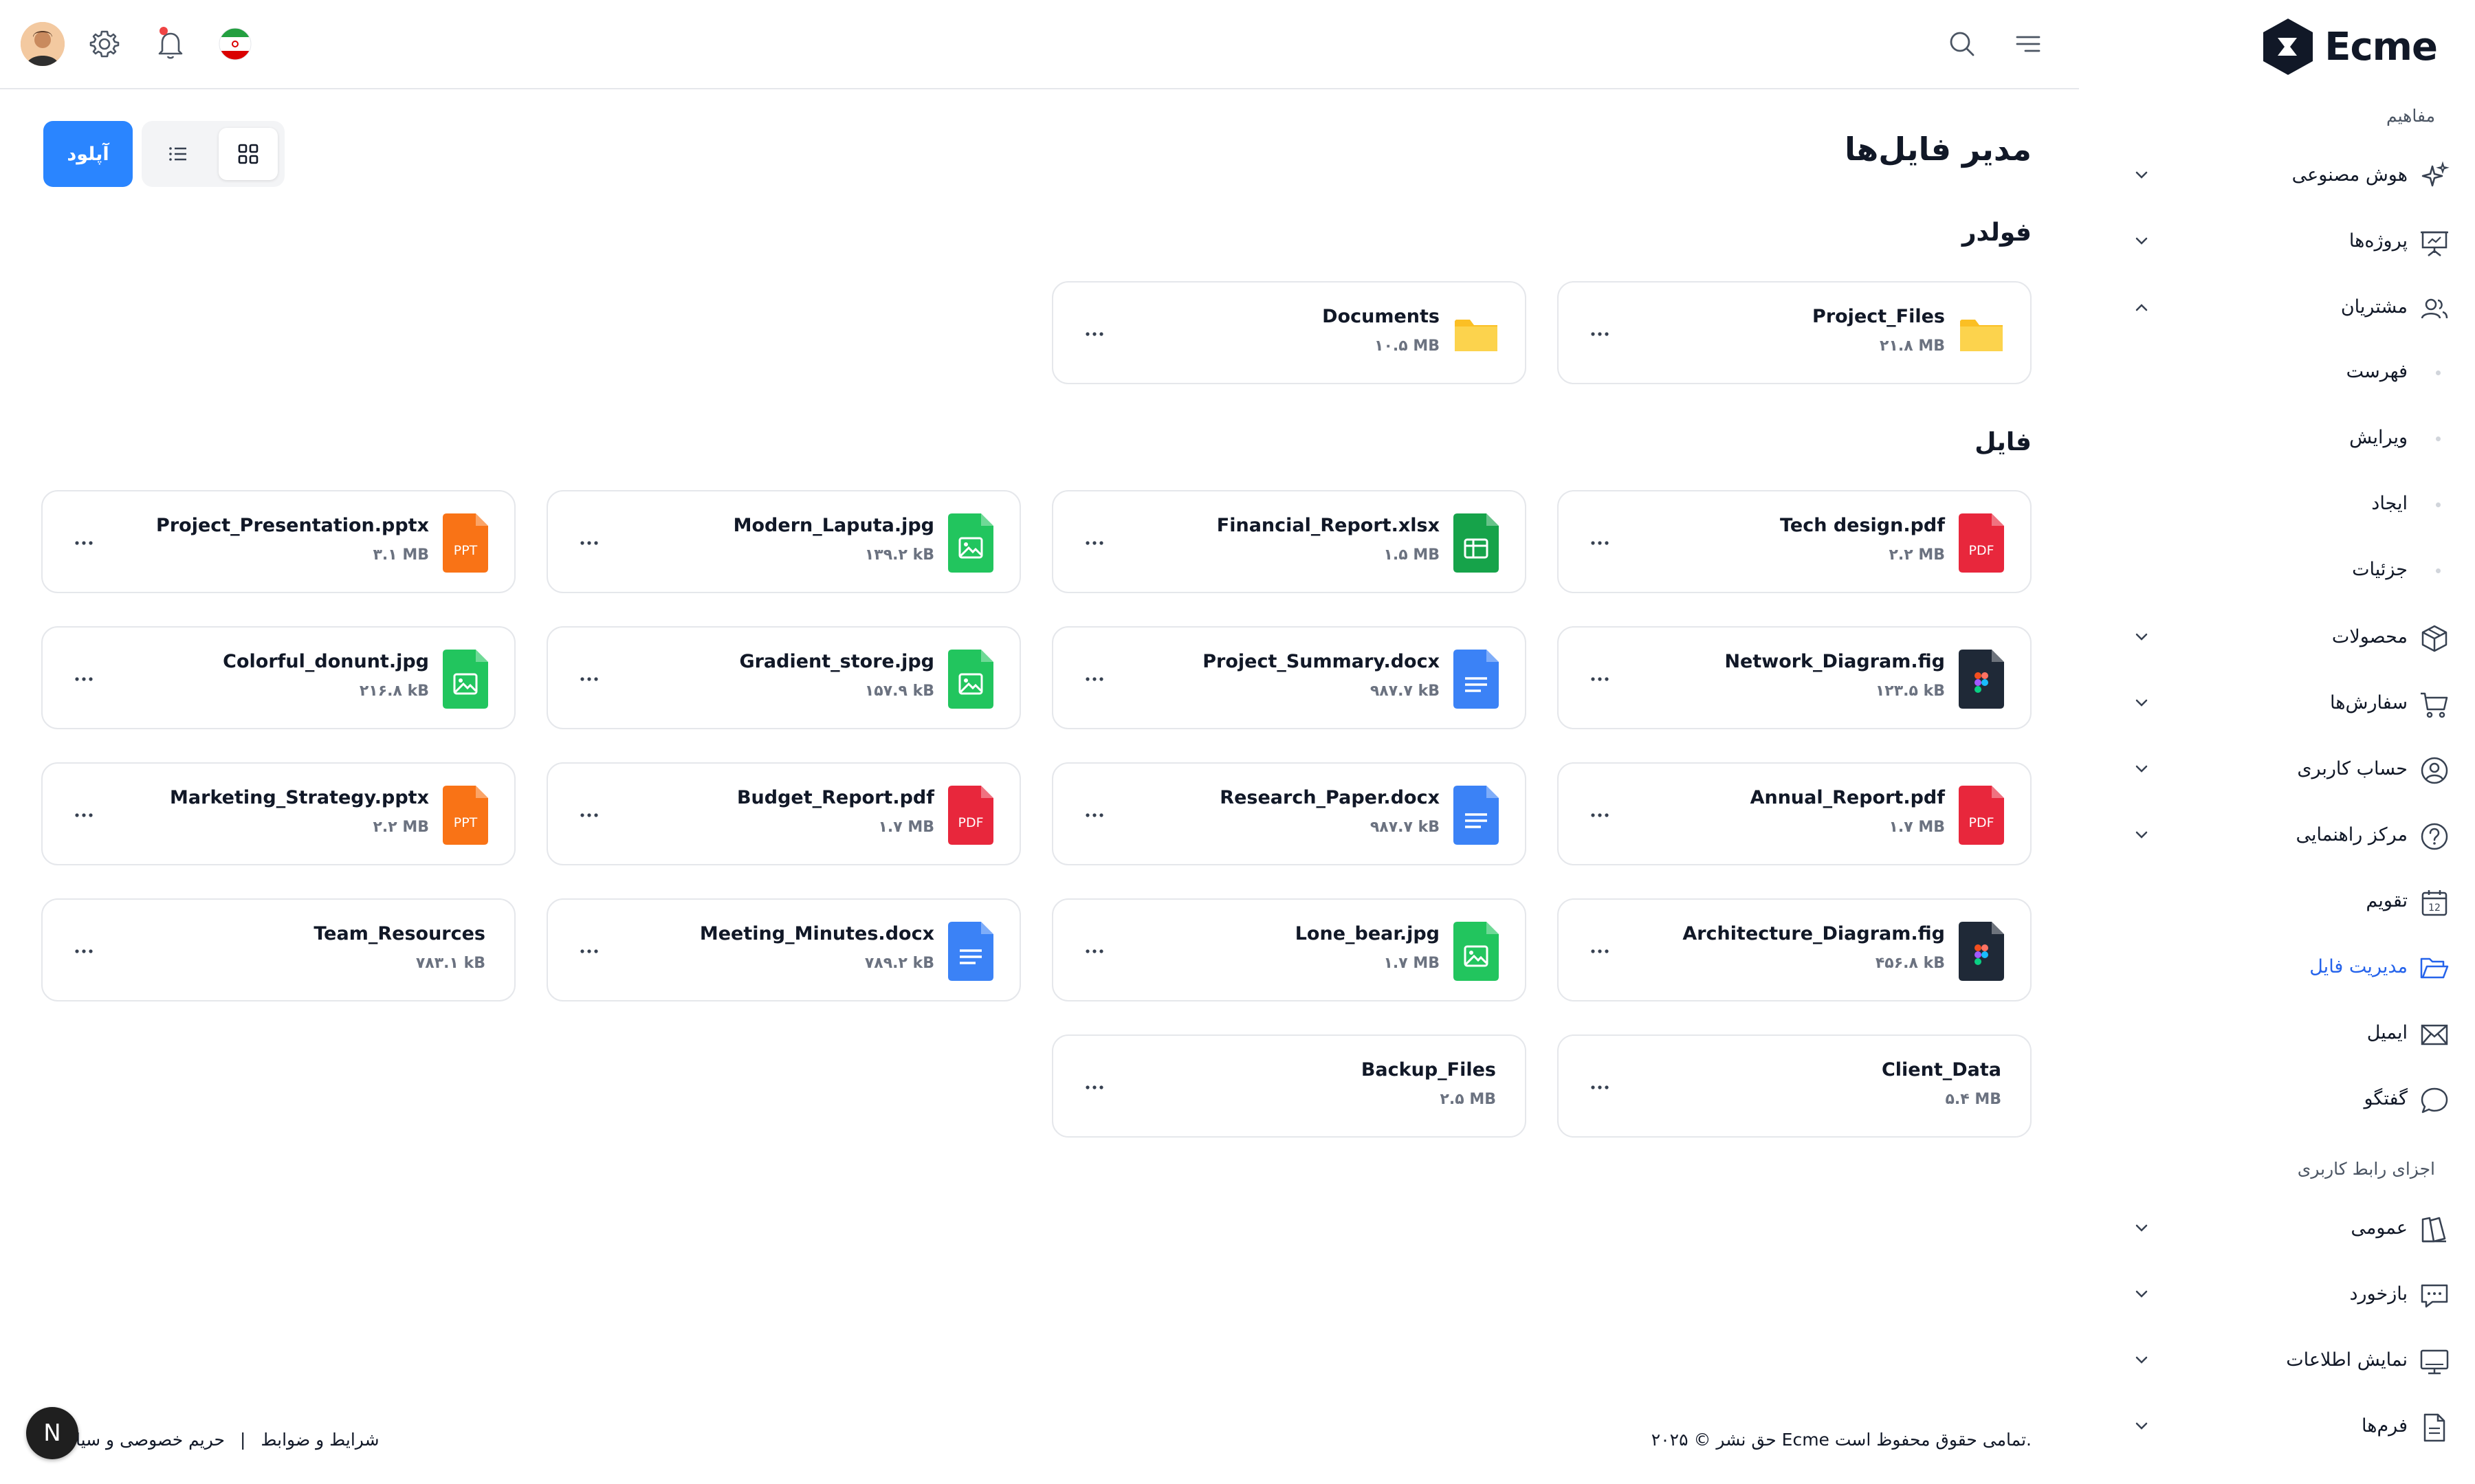 This screenshot has width=2475, height=1484. What do you see at coordinates (1289, 1086) in the screenshot?
I see `file-card: Backup_Files ۲.۵ MB` at bounding box center [1289, 1086].